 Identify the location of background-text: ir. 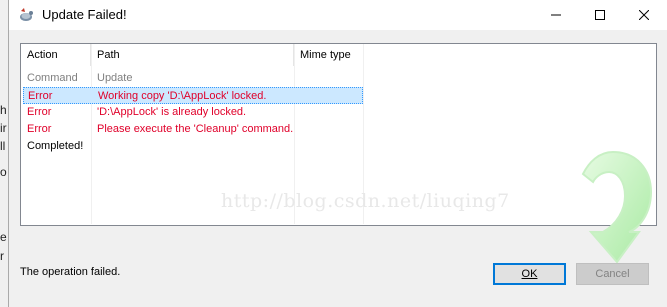
(3, 128).